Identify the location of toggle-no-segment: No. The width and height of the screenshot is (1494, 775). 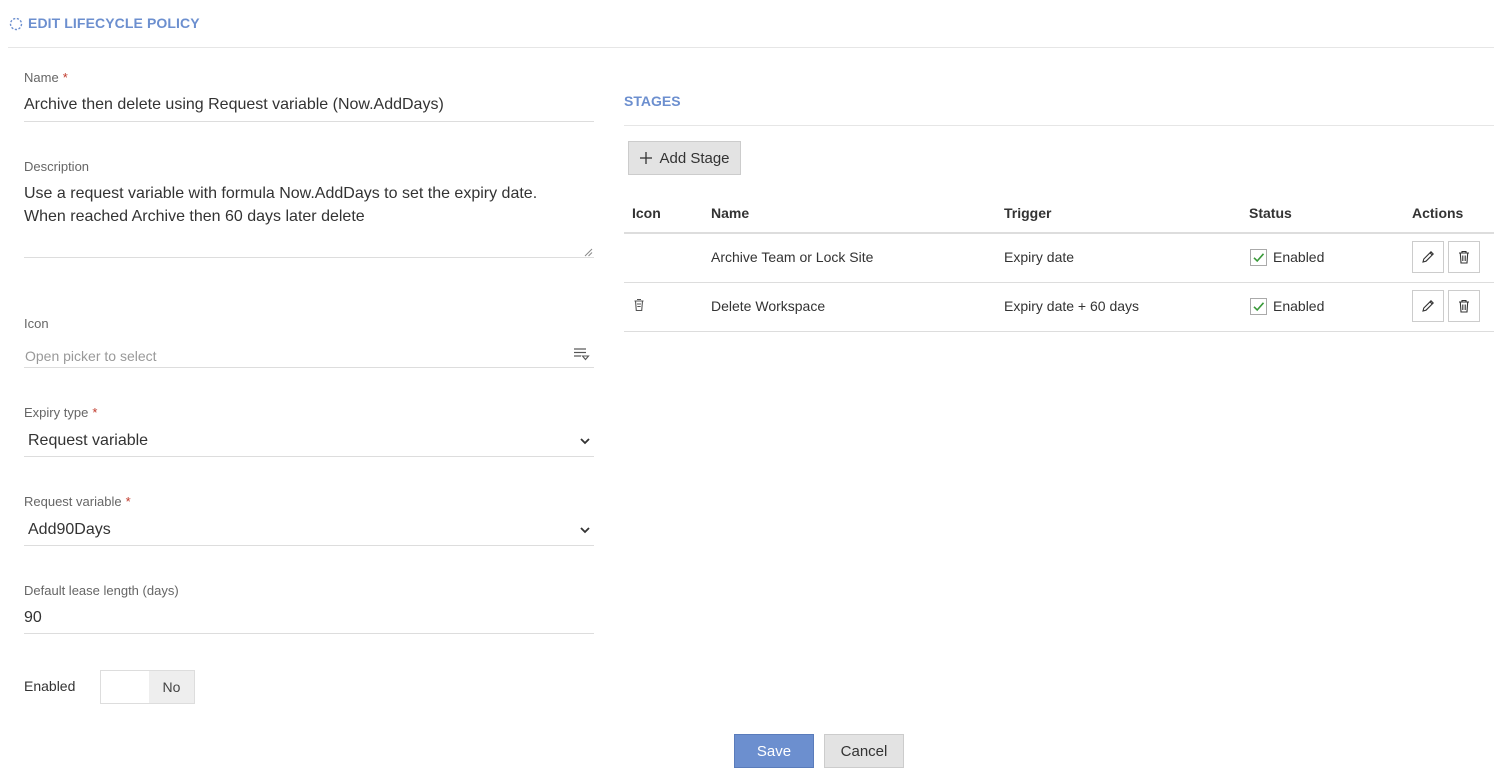
(171, 687).